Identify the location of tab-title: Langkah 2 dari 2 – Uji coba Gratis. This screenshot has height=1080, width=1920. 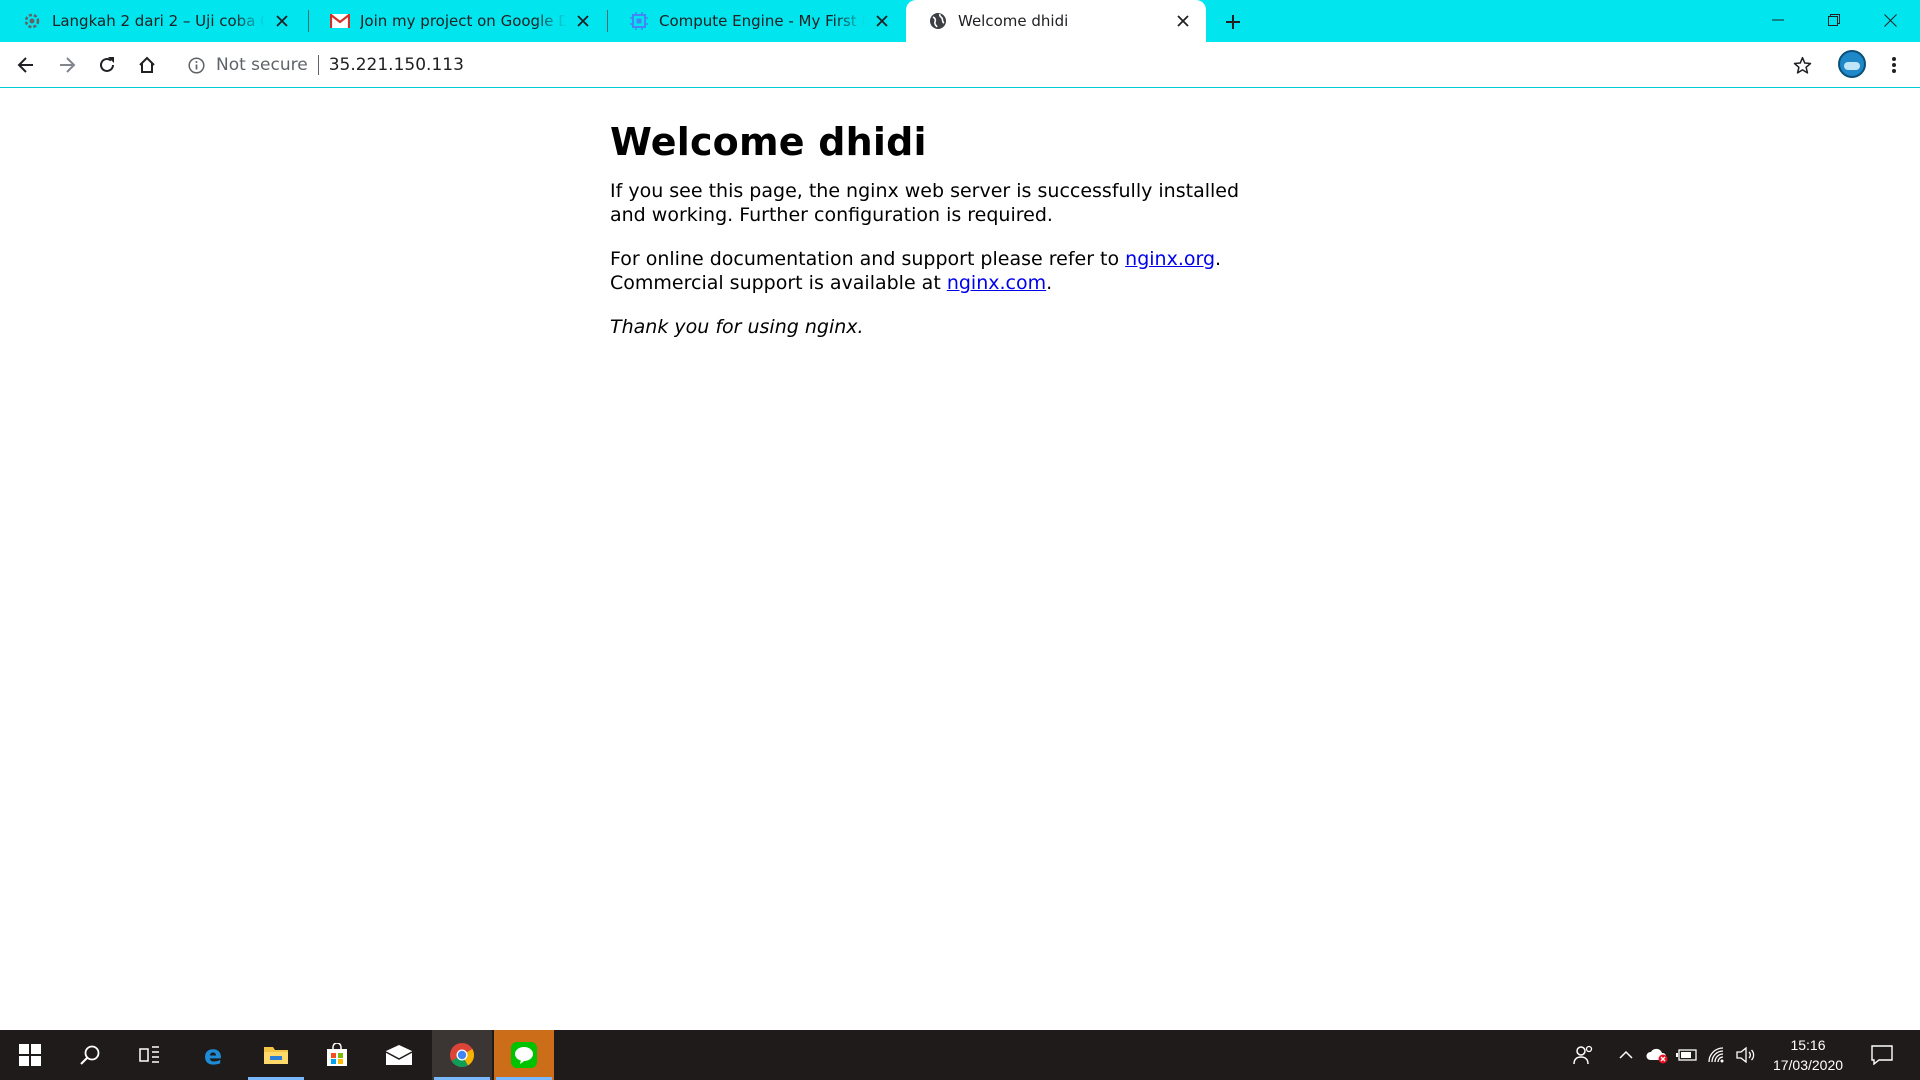
(158, 21).